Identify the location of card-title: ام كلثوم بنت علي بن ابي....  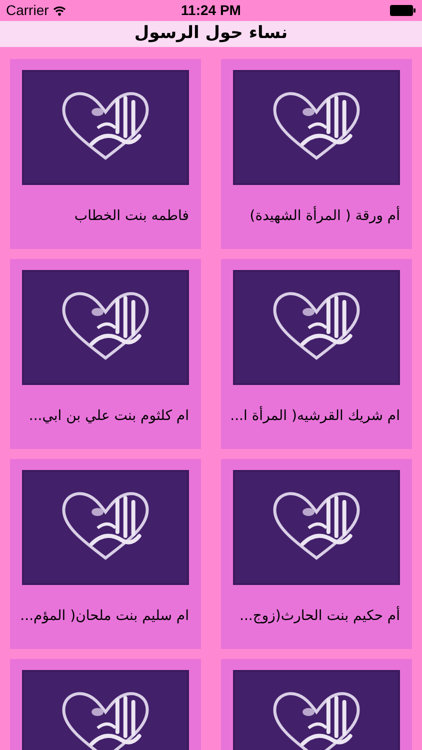
(108, 416).